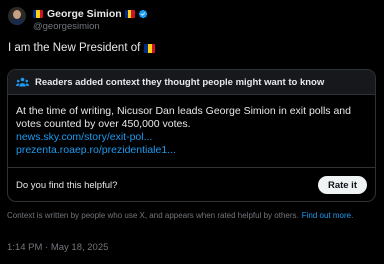  I want to click on avatar, so click(17, 16).